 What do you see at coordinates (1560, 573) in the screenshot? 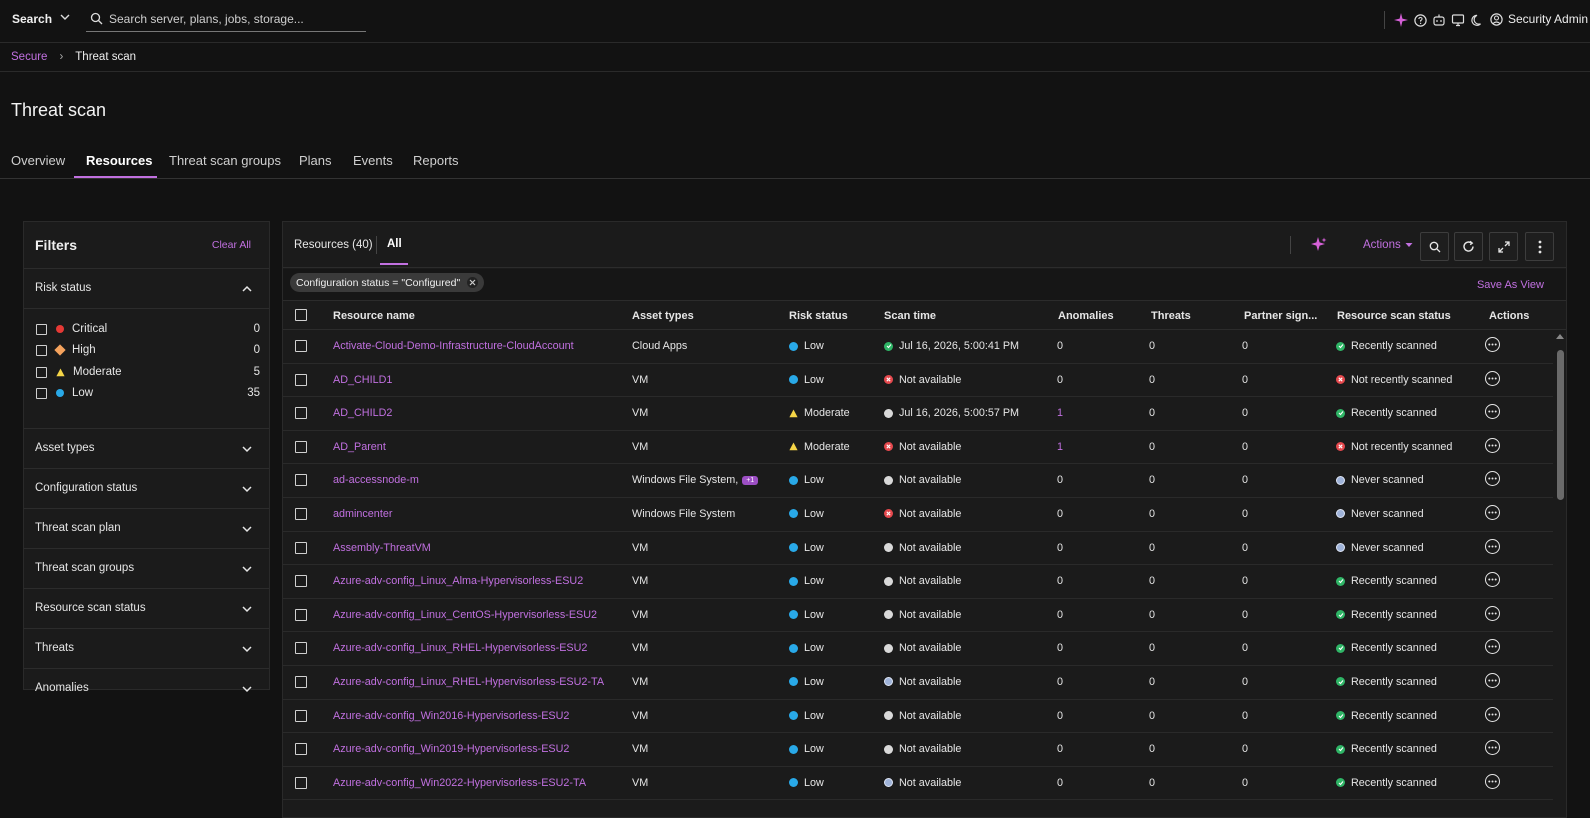
I see `vertical-scrollbar` at bounding box center [1560, 573].